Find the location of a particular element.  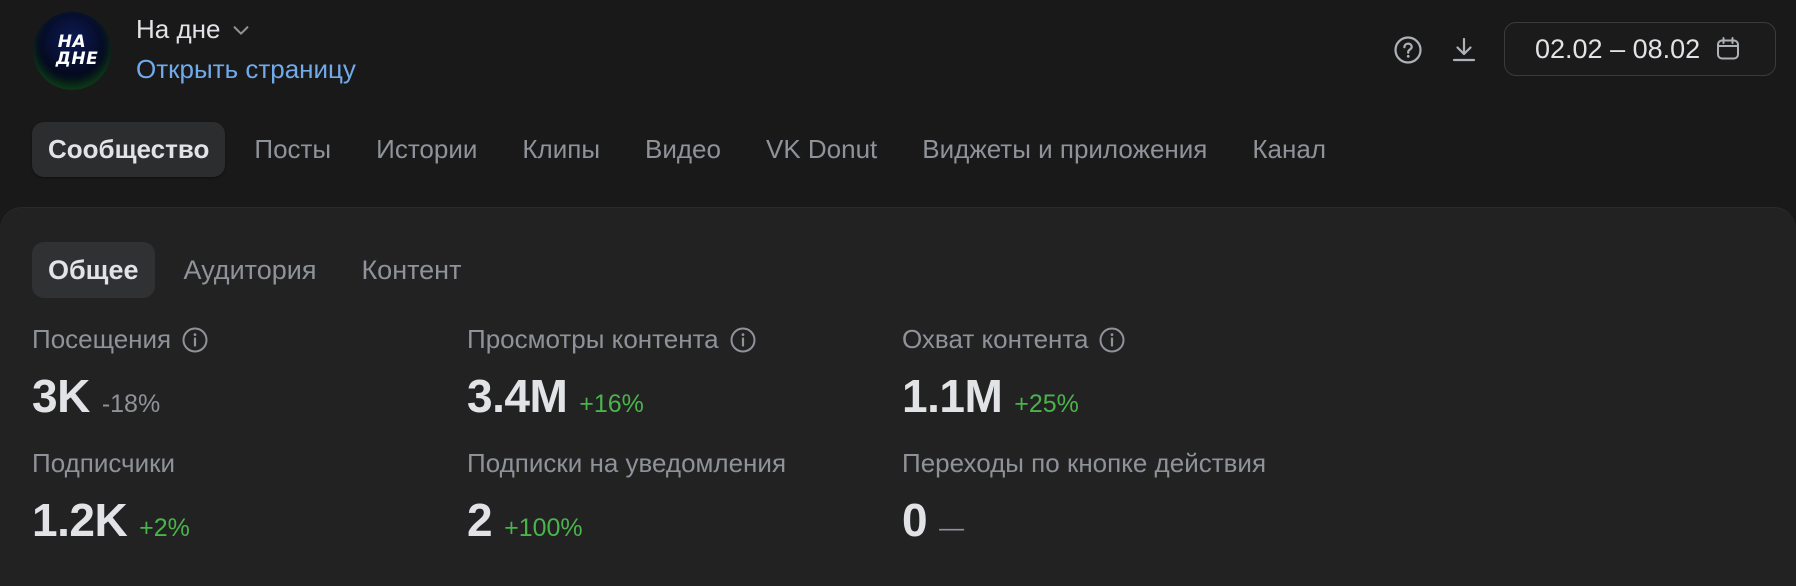

tab-video: Видео is located at coordinates (683, 149).